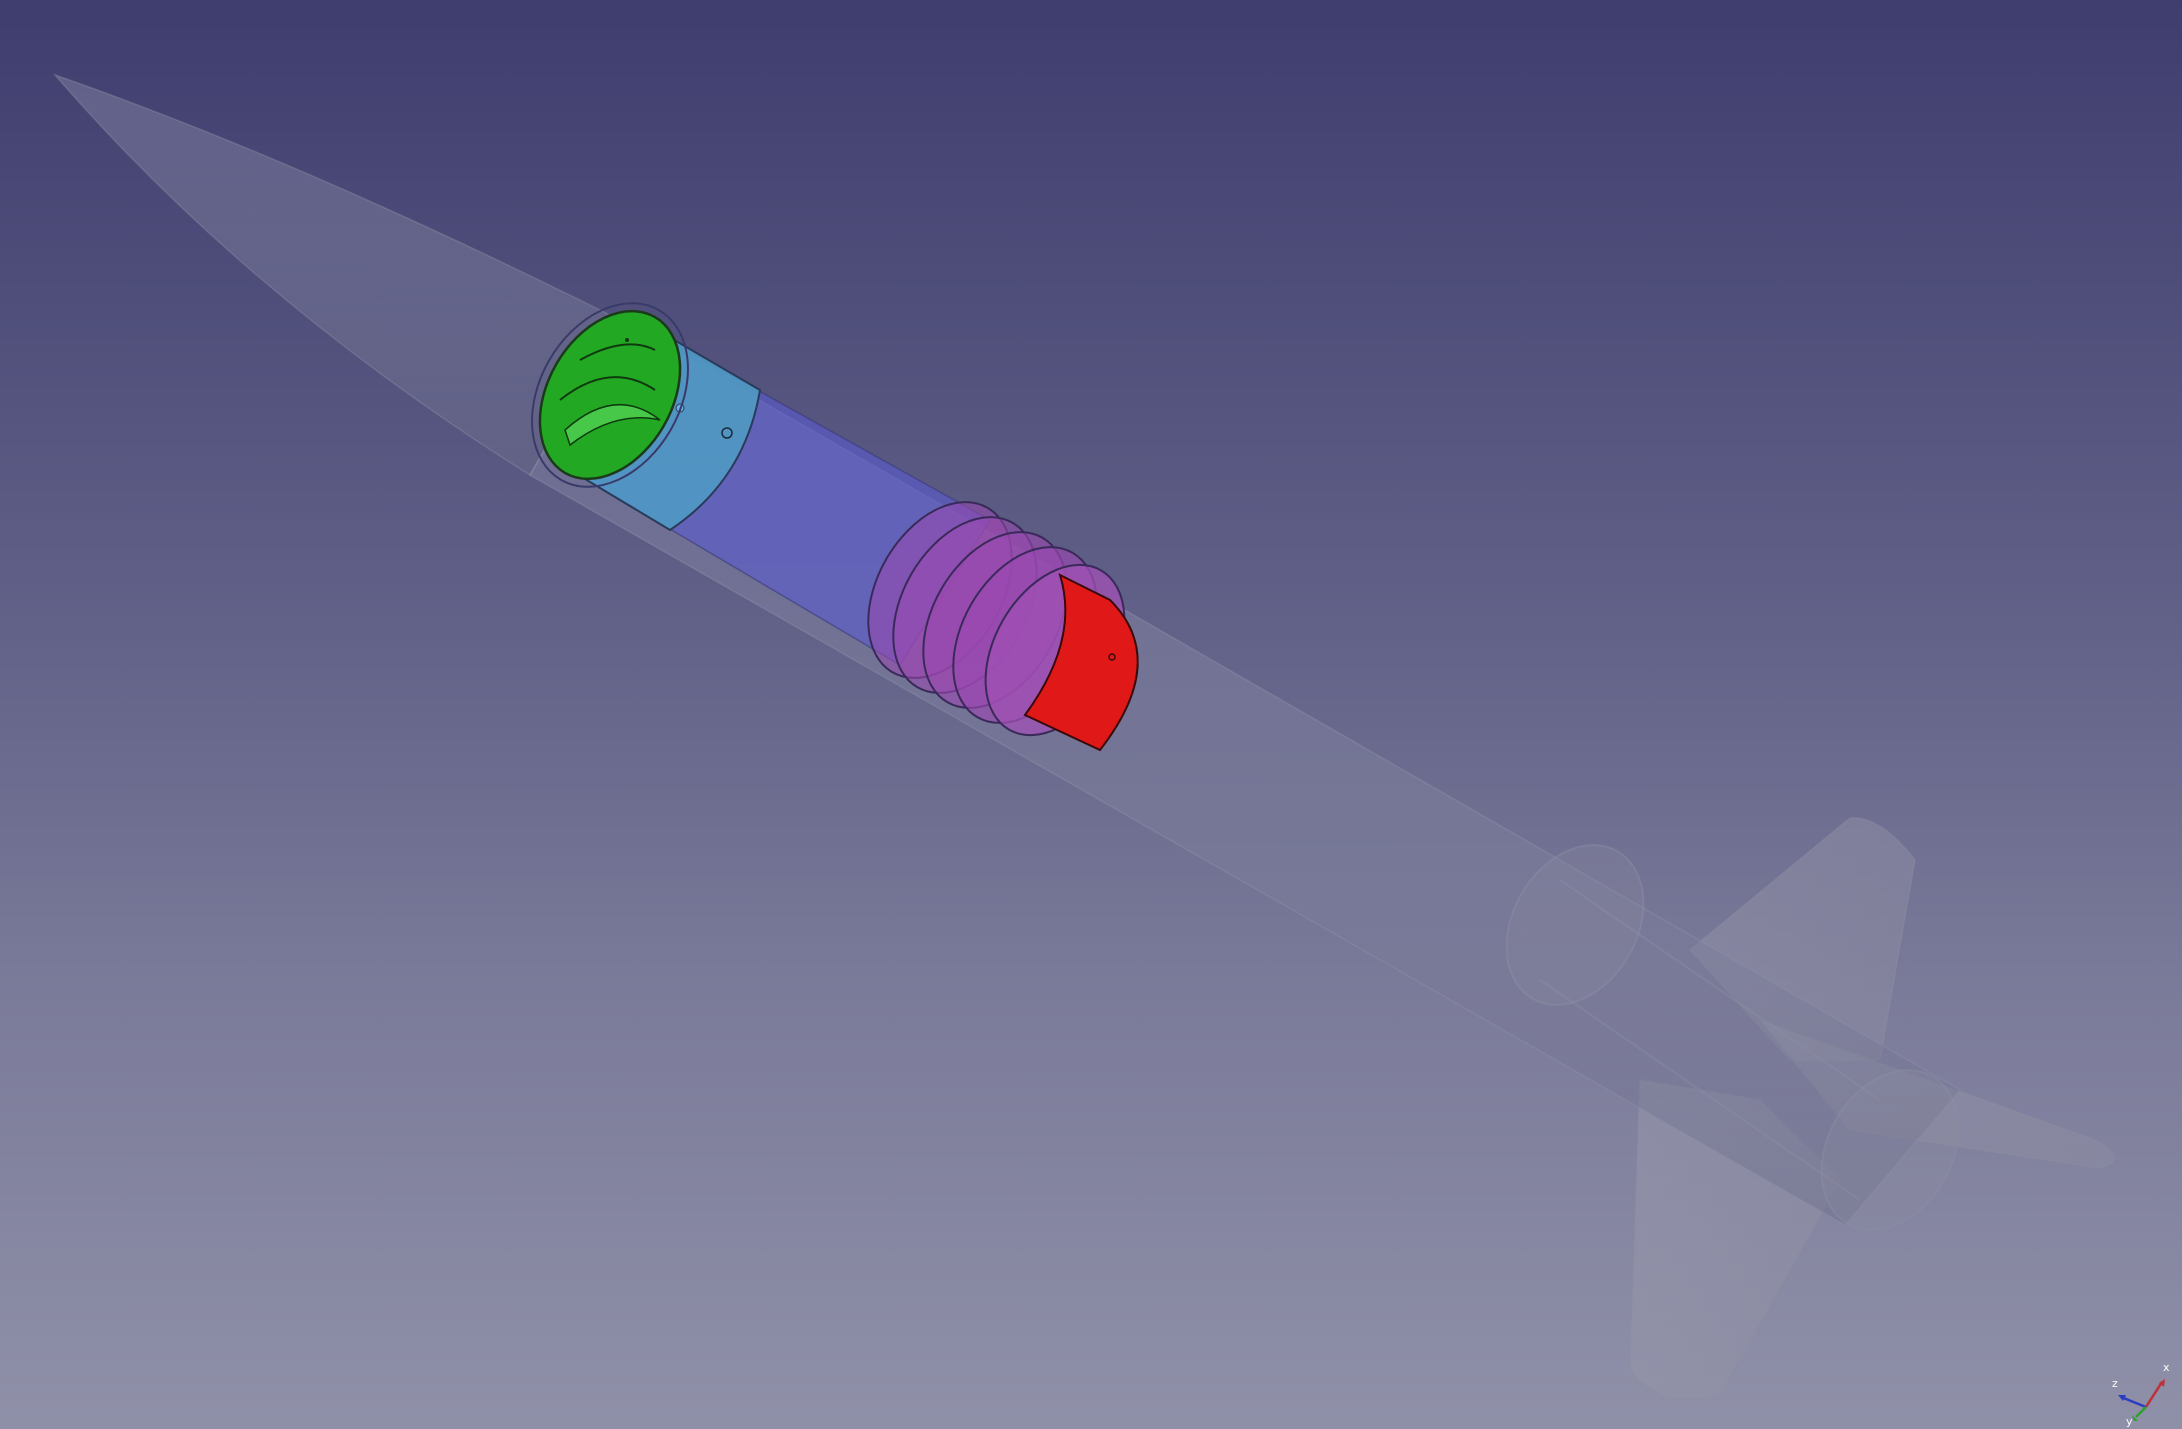 Image resolution: width=2182 pixels, height=1429 pixels. What do you see at coordinates (2166, 1367) in the screenshot?
I see `x-axis-label: x` at bounding box center [2166, 1367].